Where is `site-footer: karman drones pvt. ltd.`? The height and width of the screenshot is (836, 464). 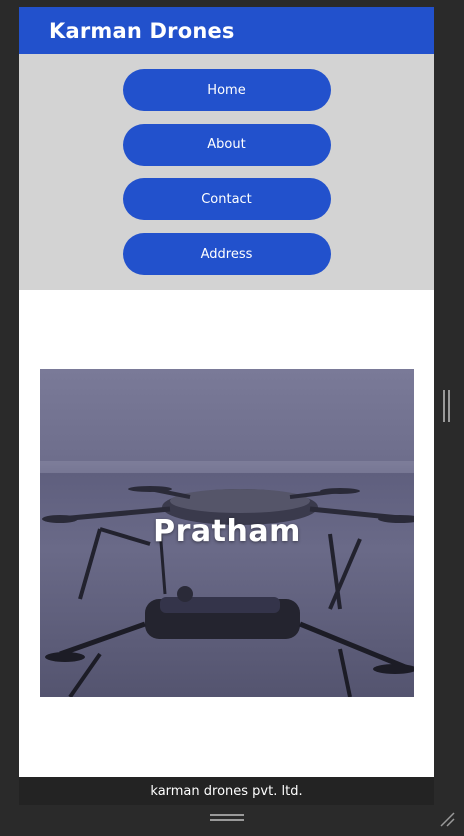
site-footer: karman drones pvt. ltd. is located at coordinates (226, 791).